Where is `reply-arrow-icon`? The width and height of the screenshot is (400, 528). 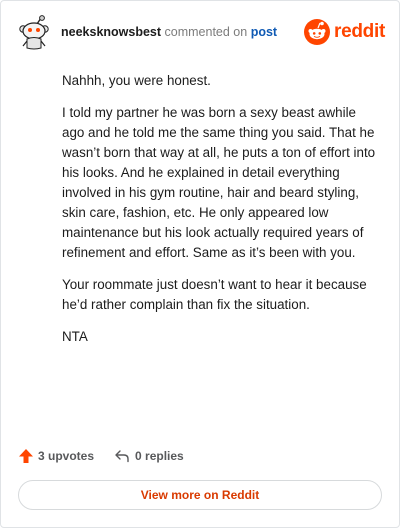
reply-arrow-icon is located at coordinates (122, 456).